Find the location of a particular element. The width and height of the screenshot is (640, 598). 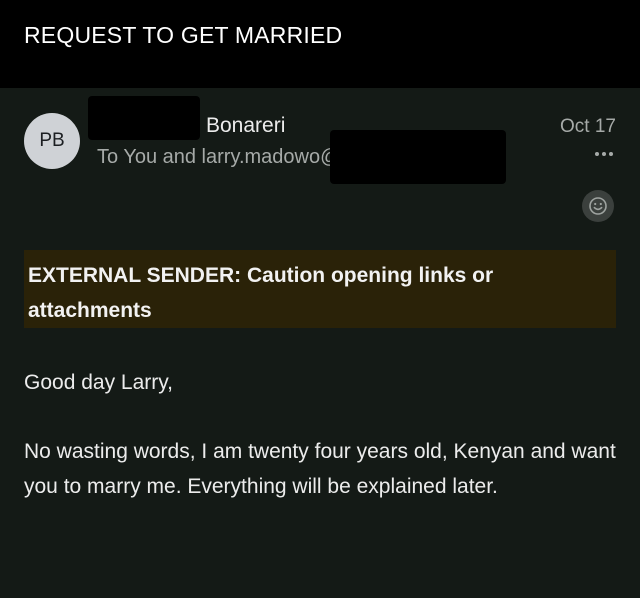

message-date: Oct 17 is located at coordinates (588, 126).